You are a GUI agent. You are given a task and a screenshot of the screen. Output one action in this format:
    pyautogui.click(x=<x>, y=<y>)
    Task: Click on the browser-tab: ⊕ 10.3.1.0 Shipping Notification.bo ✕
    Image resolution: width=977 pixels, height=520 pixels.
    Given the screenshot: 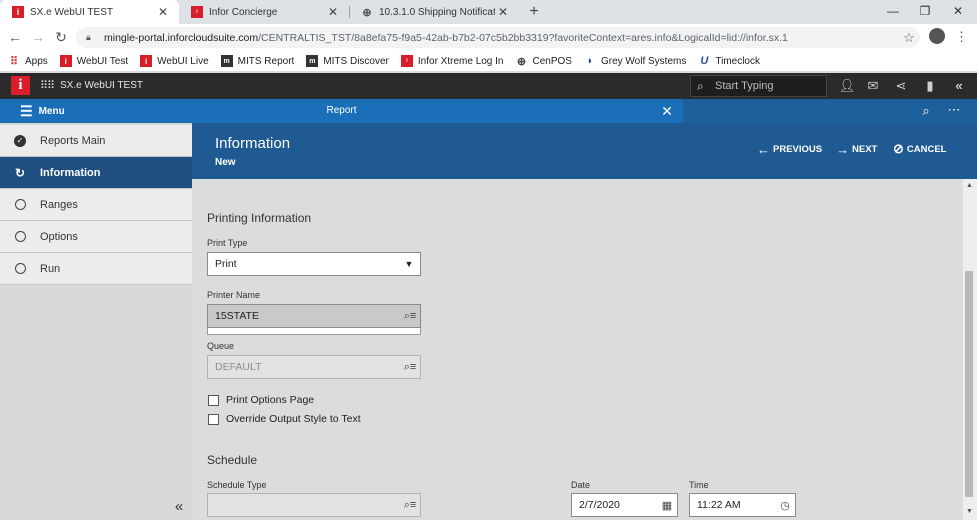 What is the action you would take?
    pyautogui.click(x=434, y=12)
    